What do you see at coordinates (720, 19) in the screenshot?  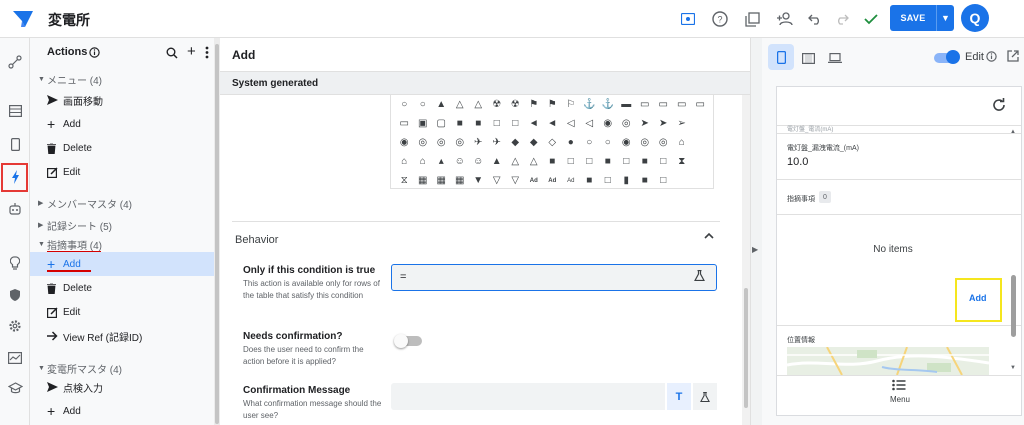 I see `help-icon: ?` at bounding box center [720, 19].